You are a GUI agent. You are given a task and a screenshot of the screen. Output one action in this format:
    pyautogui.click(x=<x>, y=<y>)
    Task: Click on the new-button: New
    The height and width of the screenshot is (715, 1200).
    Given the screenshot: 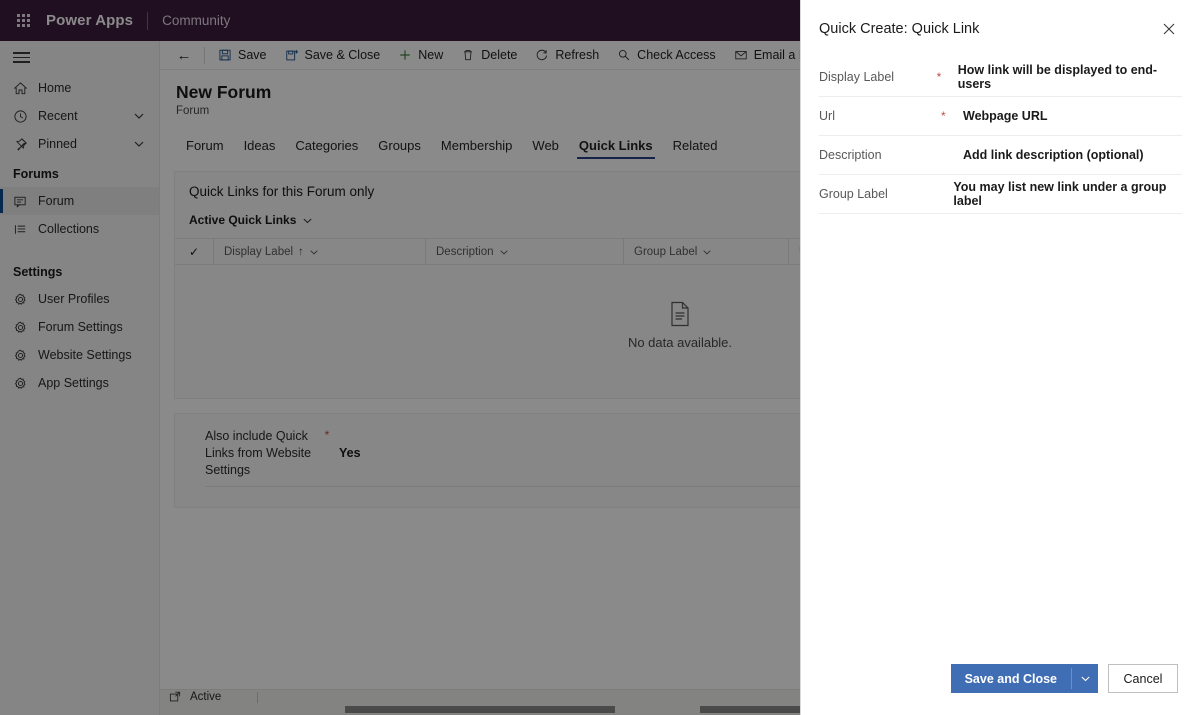 What is the action you would take?
    pyautogui.click(x=420, y=55)
    